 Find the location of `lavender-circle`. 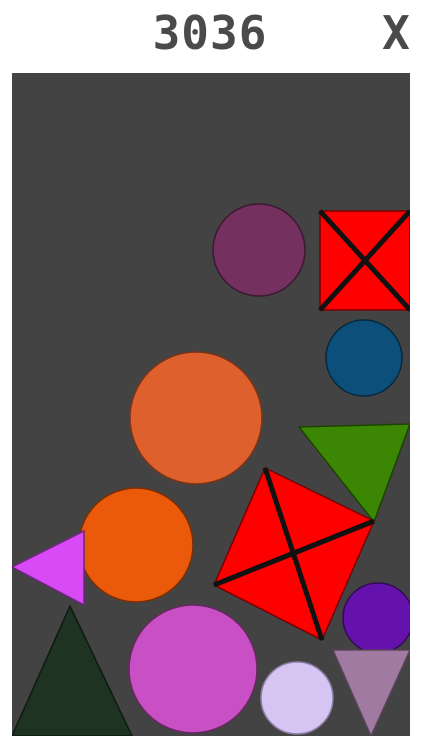

lavender-circle is located at coordinates (297, 698).